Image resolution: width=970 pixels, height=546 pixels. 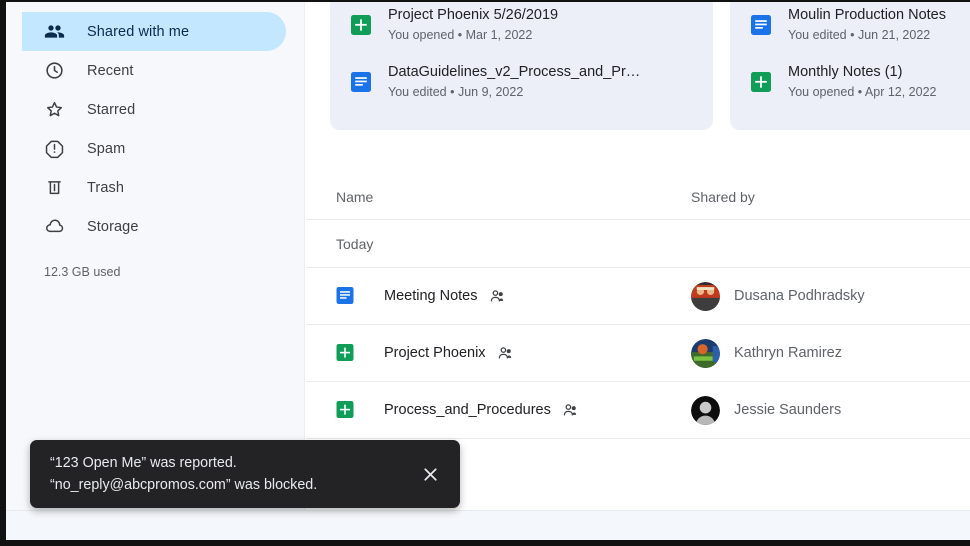 What do you see at coordinates (138, 31) in the screenshot?
I see `sidebar-item-label: Shared with me` at bounding box center [138, 31].